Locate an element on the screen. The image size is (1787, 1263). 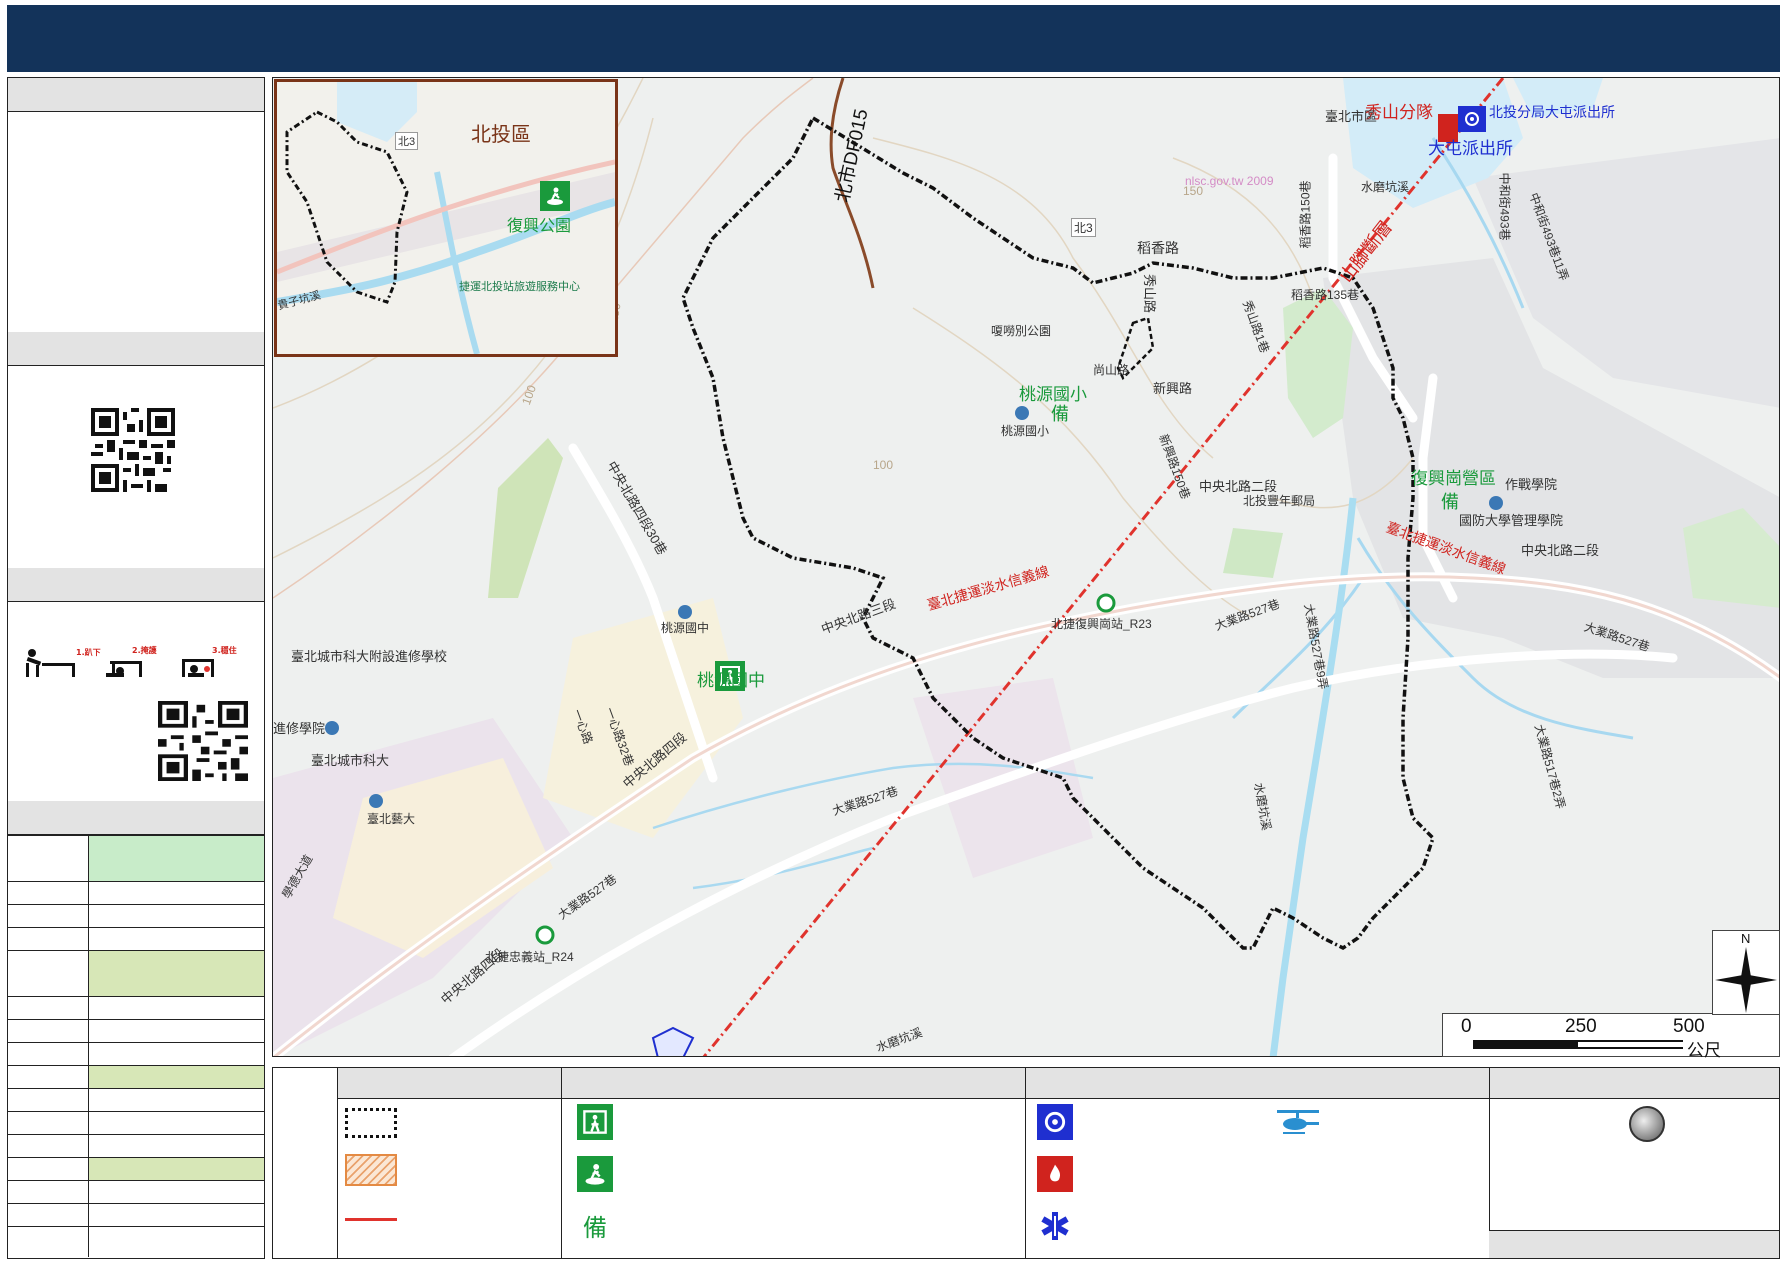
scale-bar: 0 250 500 公尺 is located at coordinates (1611, 1036).